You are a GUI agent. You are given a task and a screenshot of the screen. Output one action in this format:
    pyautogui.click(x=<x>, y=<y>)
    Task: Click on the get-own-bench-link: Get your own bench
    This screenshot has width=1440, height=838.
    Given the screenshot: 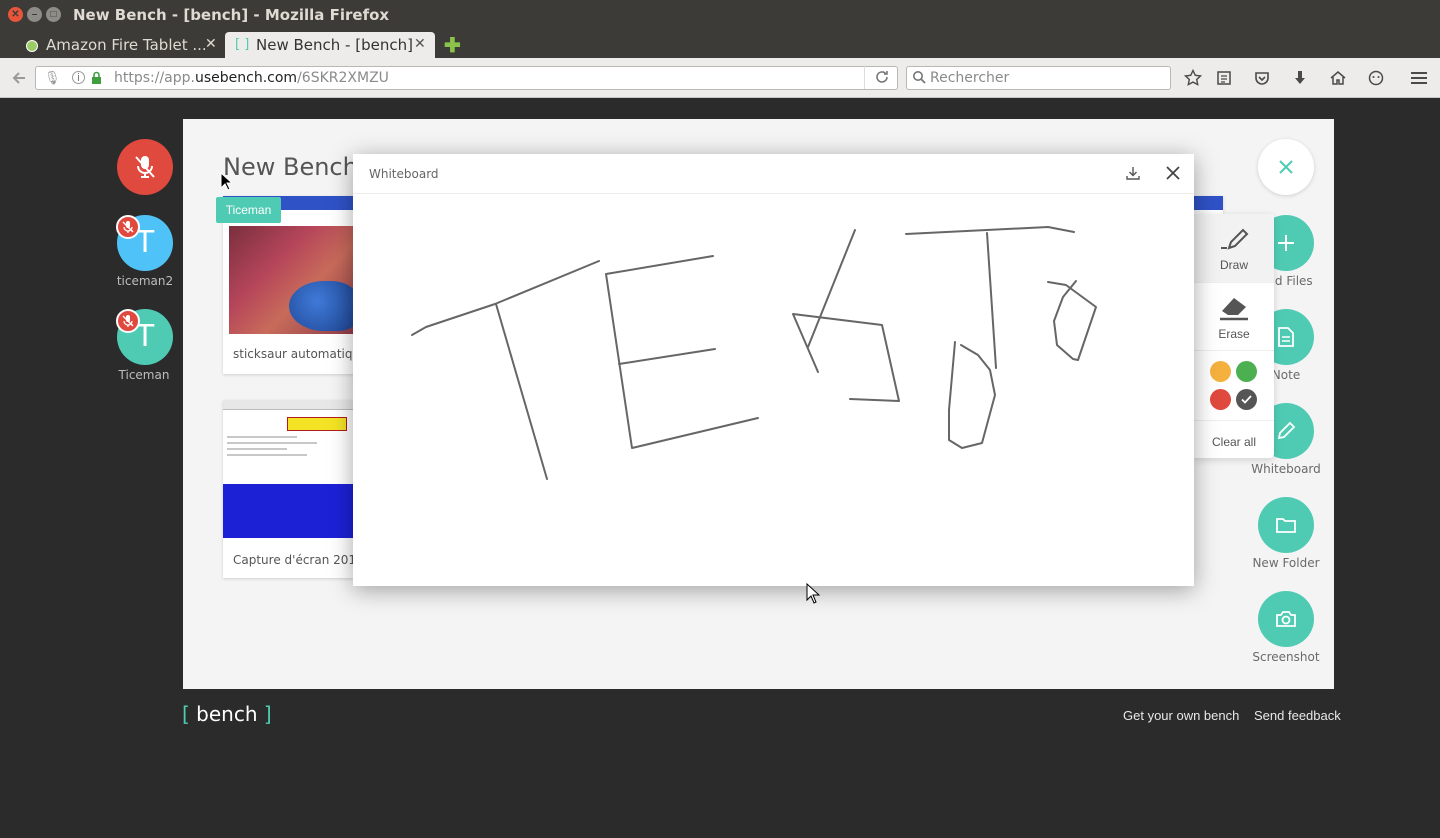 What is the action you would take?
    pyautogui.click(x=1181, y=715)
    